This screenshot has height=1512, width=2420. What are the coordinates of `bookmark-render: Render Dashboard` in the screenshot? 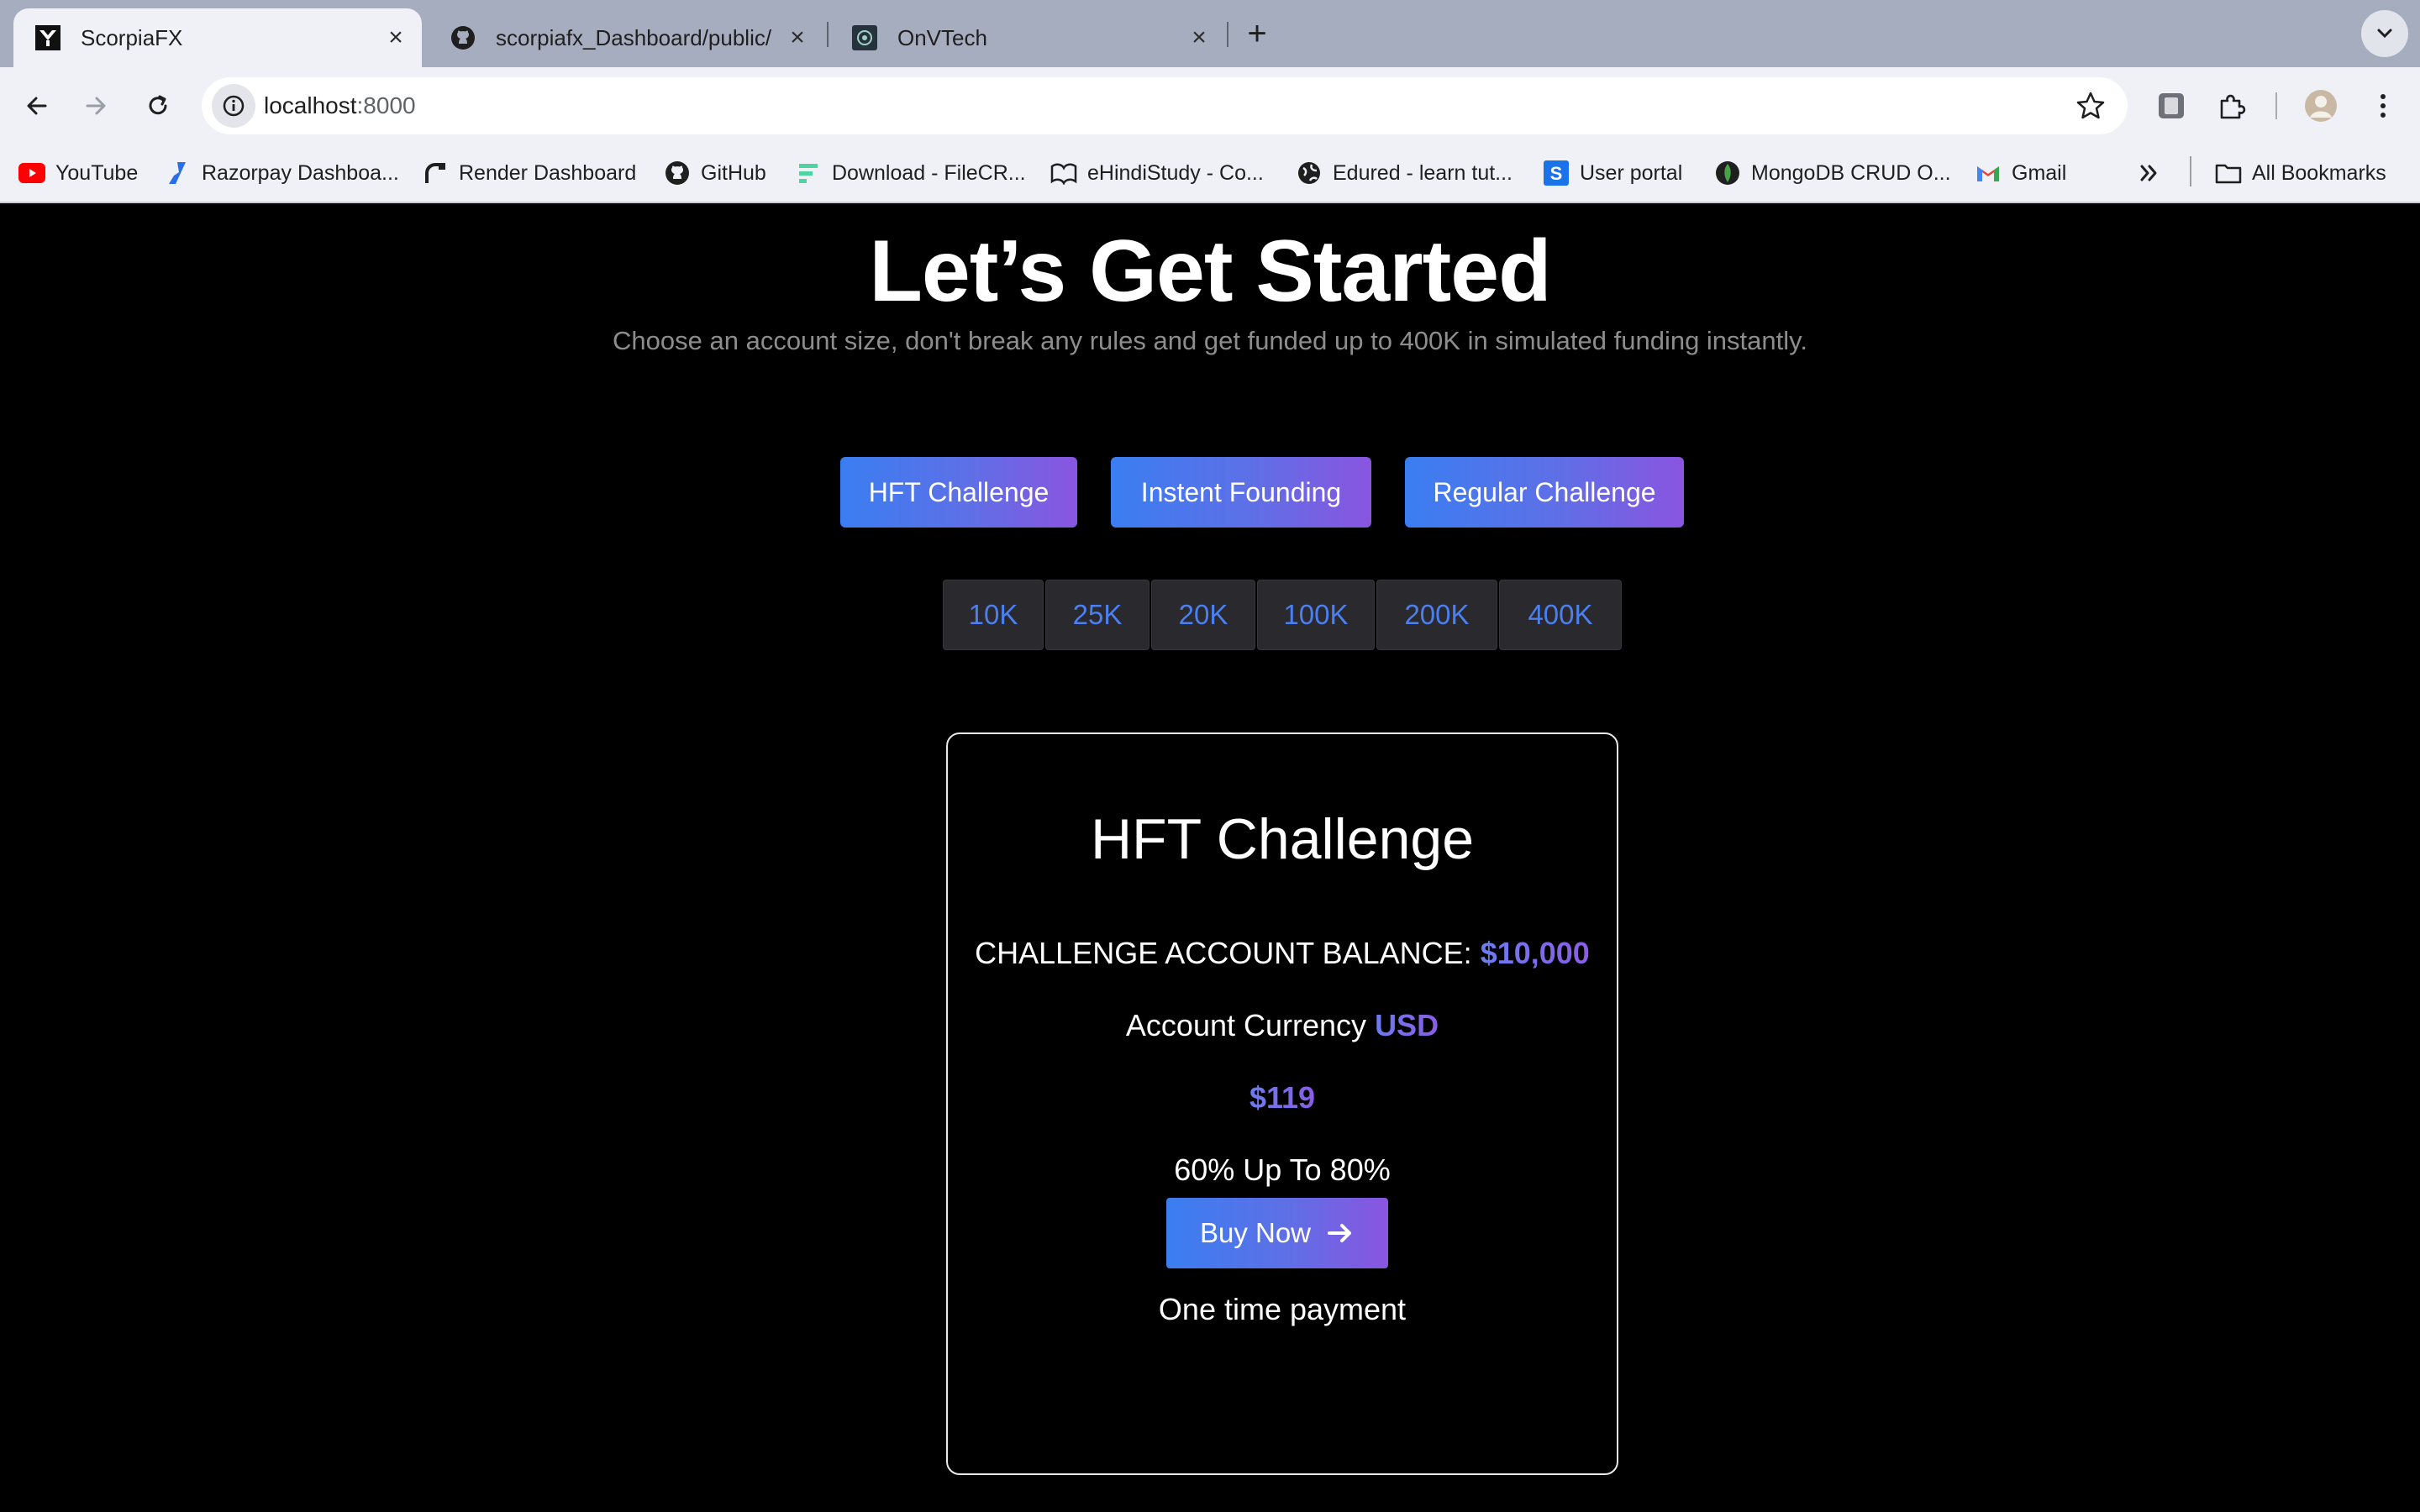 It's located at (529, 173).